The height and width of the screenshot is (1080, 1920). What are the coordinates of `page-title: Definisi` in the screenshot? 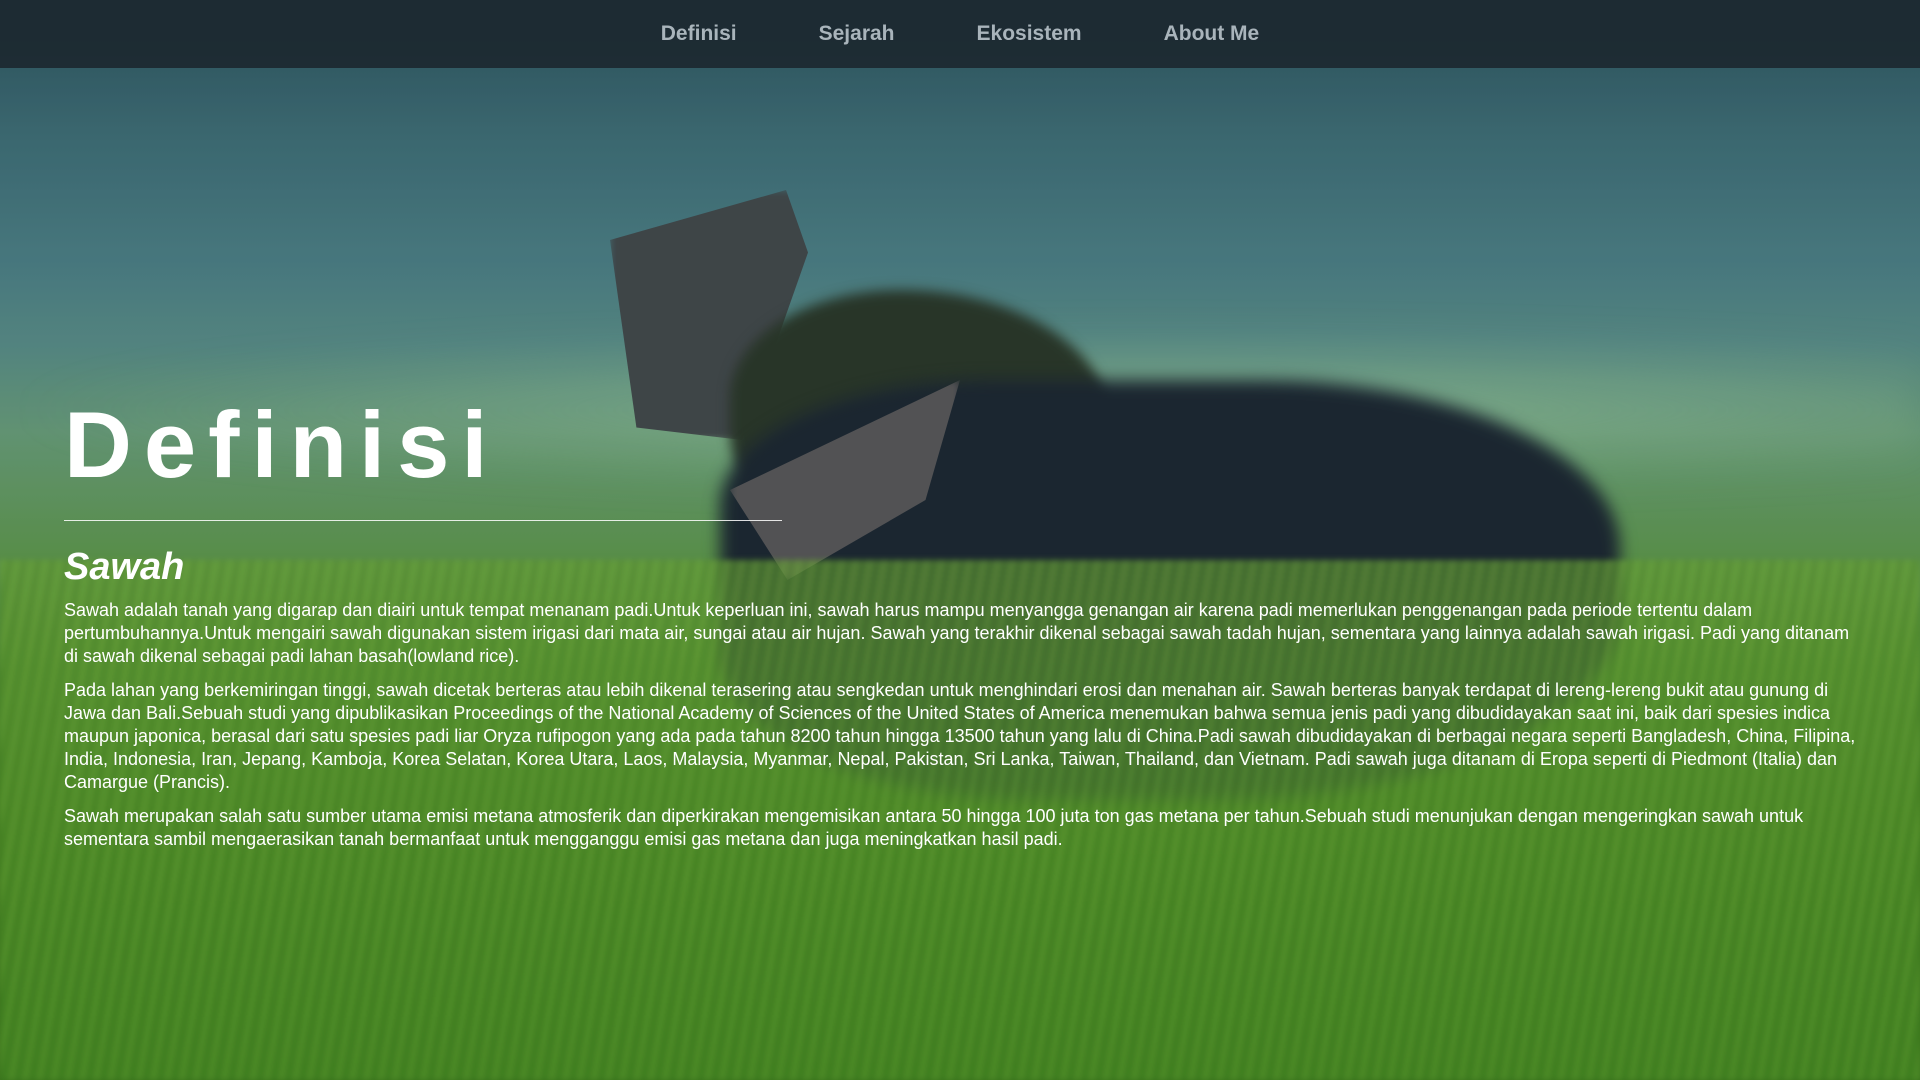 It's located at (282, 444).